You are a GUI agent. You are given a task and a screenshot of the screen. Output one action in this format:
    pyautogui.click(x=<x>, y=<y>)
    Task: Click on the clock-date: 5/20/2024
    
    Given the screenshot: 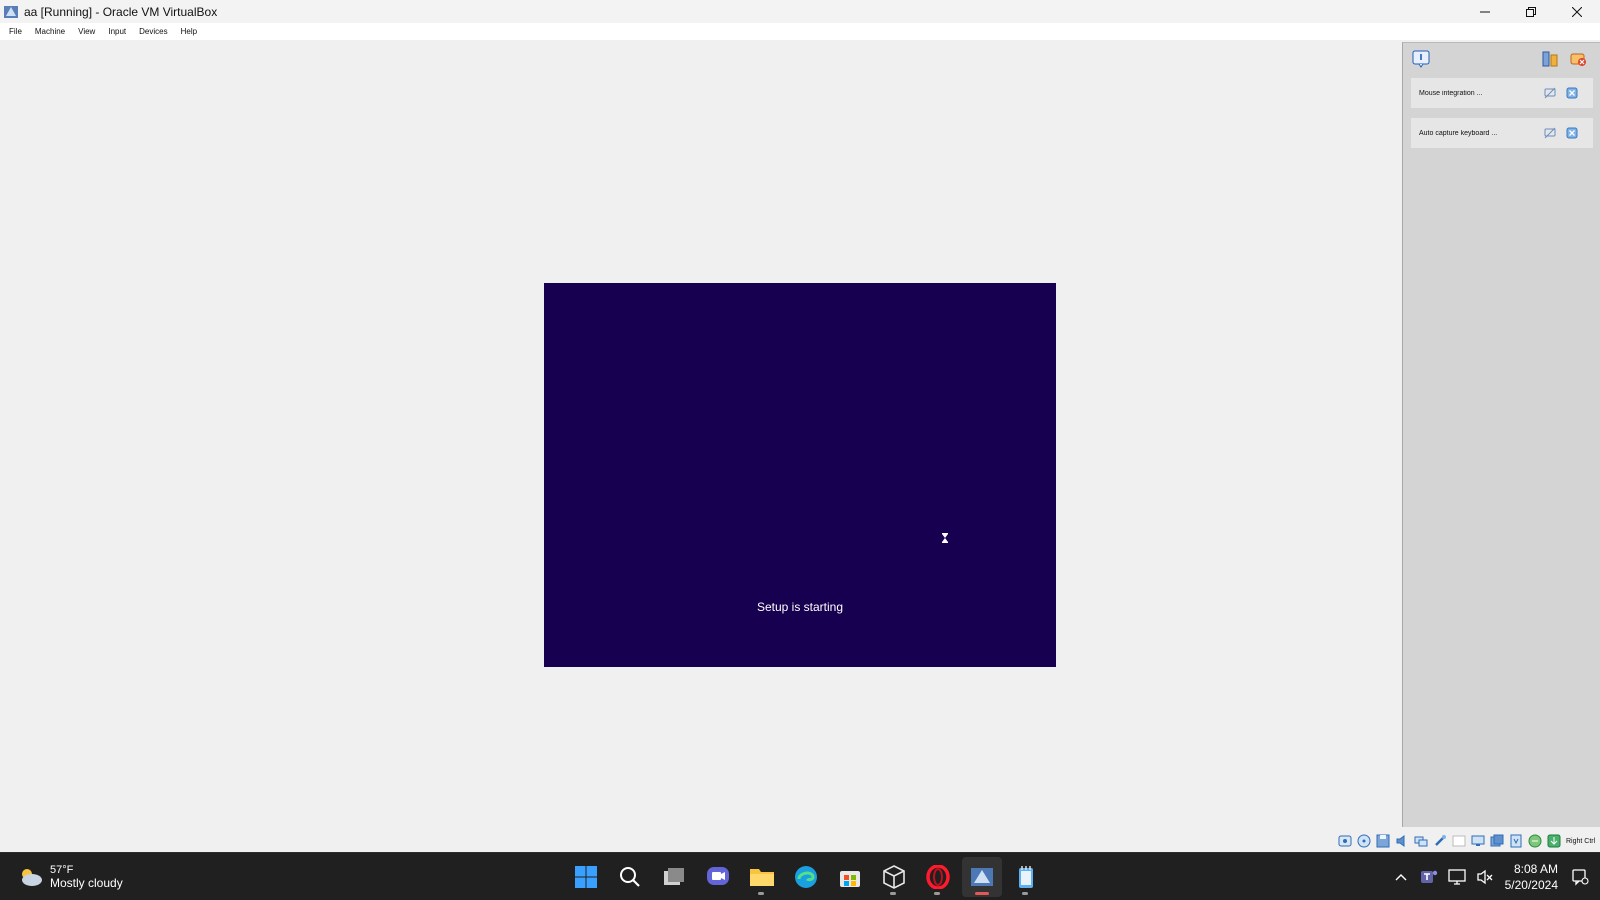 What is the action you would take?
    pyautogui.click(x=1531, y=885)
    